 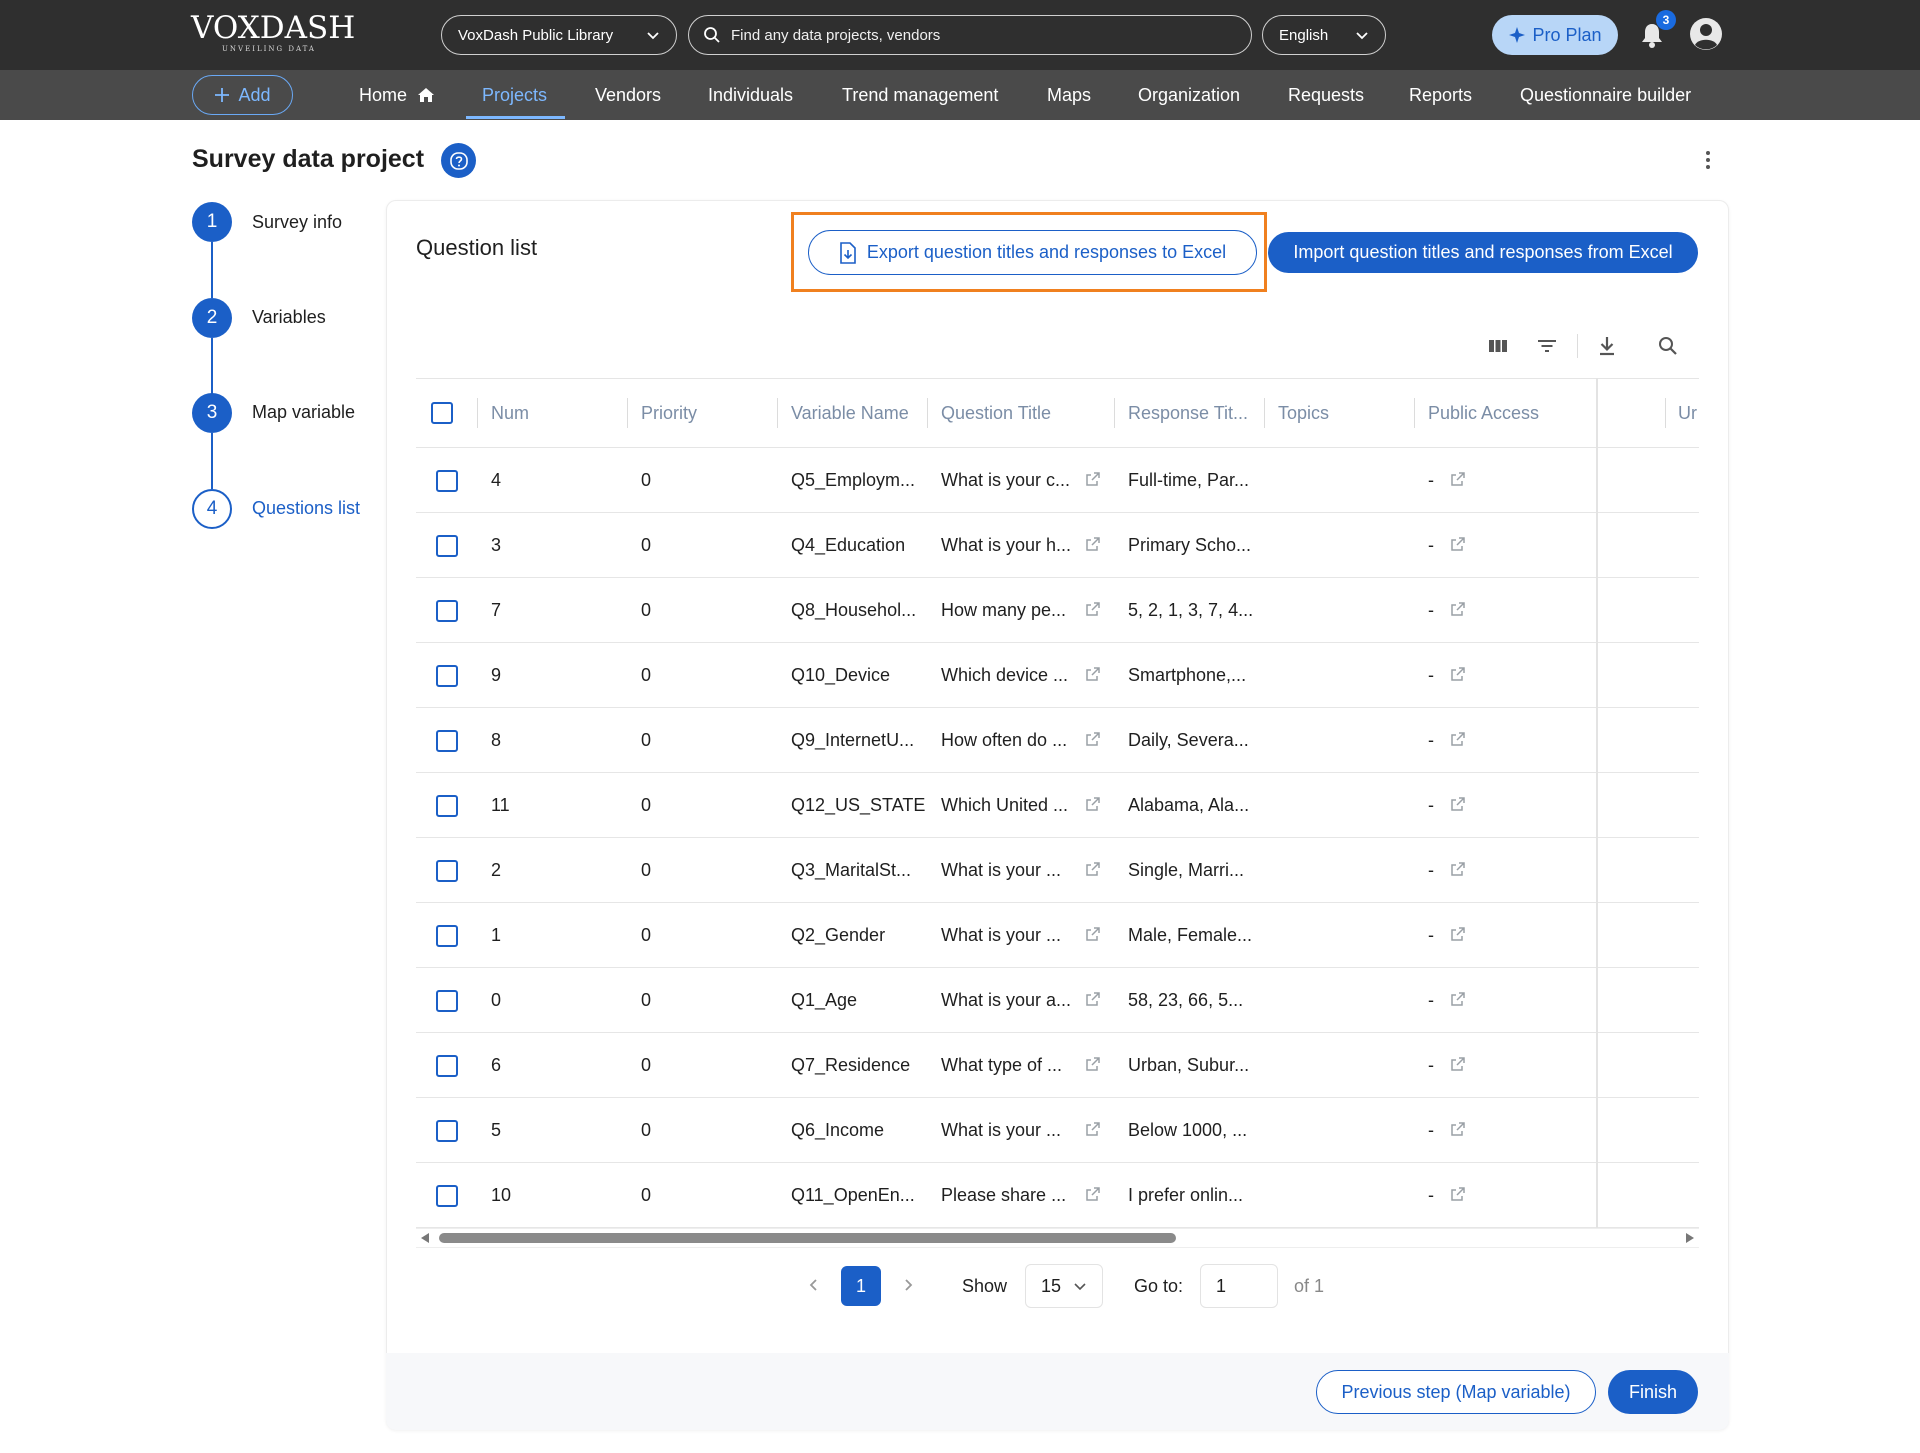 What do you see at coordinates (289, 317) in the screenshot?
I see `step-2-label: Variables` at bounding box center [289, 317].